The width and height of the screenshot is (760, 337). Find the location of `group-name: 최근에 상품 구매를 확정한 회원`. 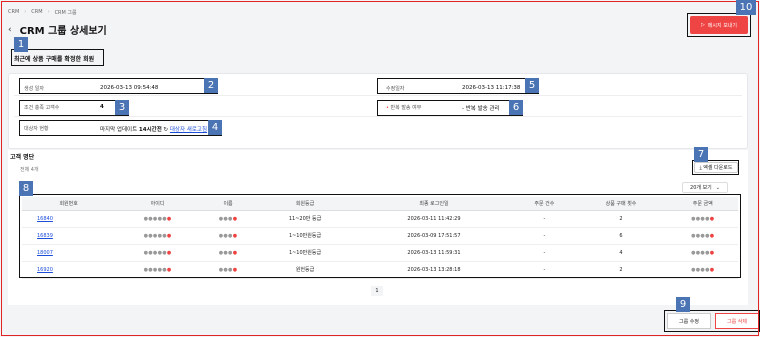

group-name: 최근에 상품 구매를 확정한 회원 is located at coordinates (54, 59).